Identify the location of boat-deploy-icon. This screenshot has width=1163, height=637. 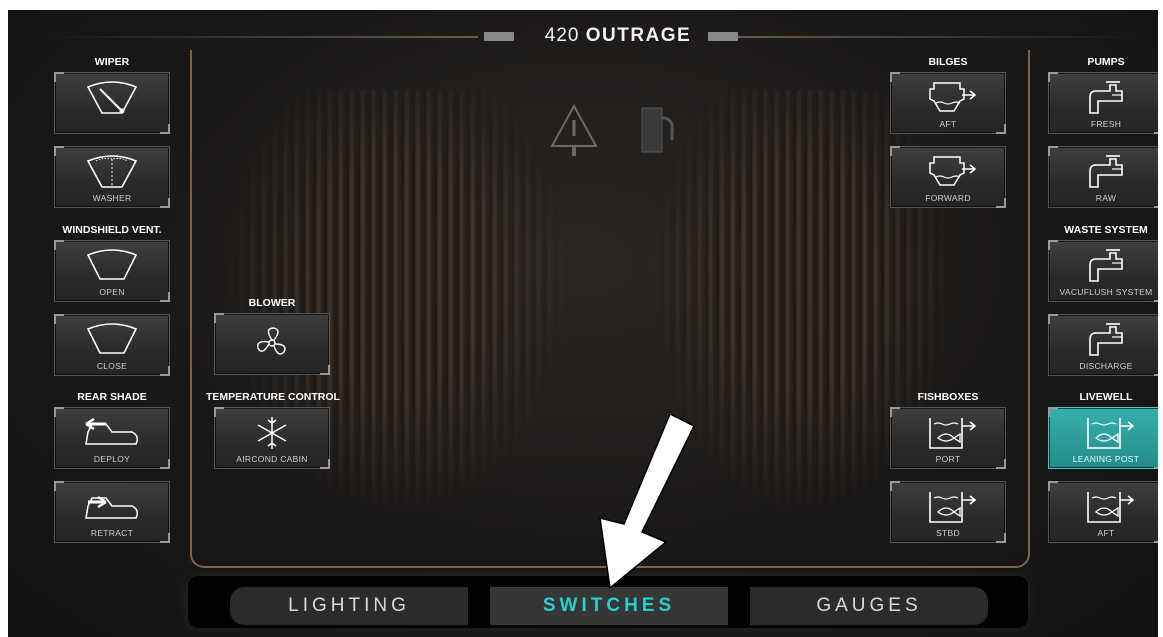
(112, 433).